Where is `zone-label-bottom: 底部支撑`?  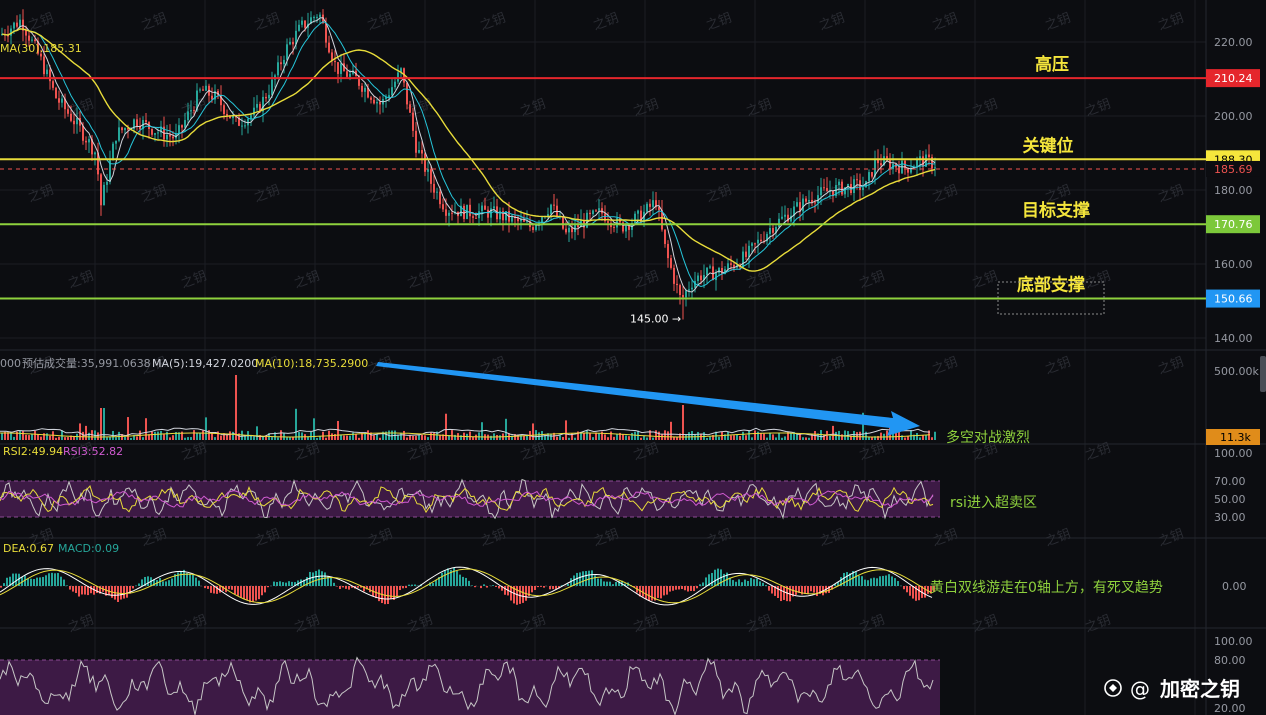
zone-label-bottom: 底部支撑 is located at coordinates (1051, 285).